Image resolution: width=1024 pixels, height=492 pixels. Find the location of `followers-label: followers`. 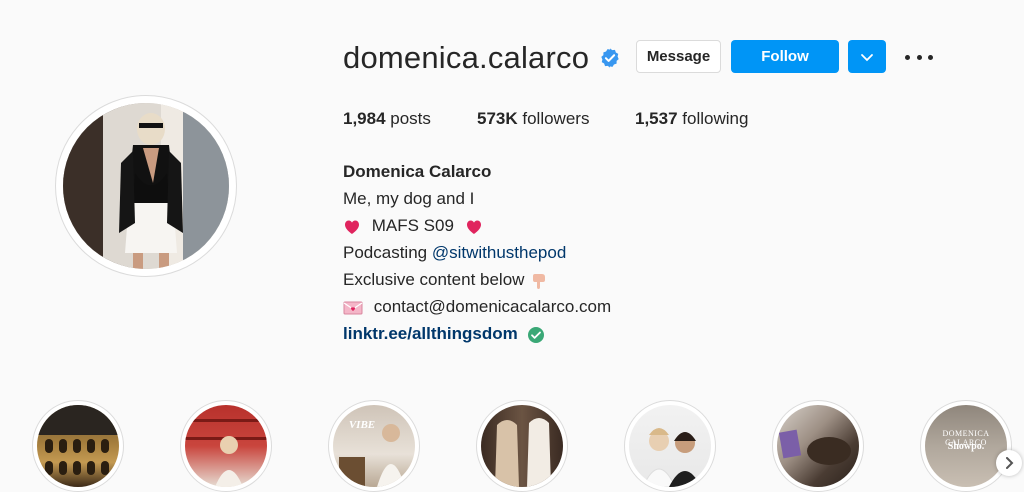

followers-label: followers is located at coordinates (553, 118).